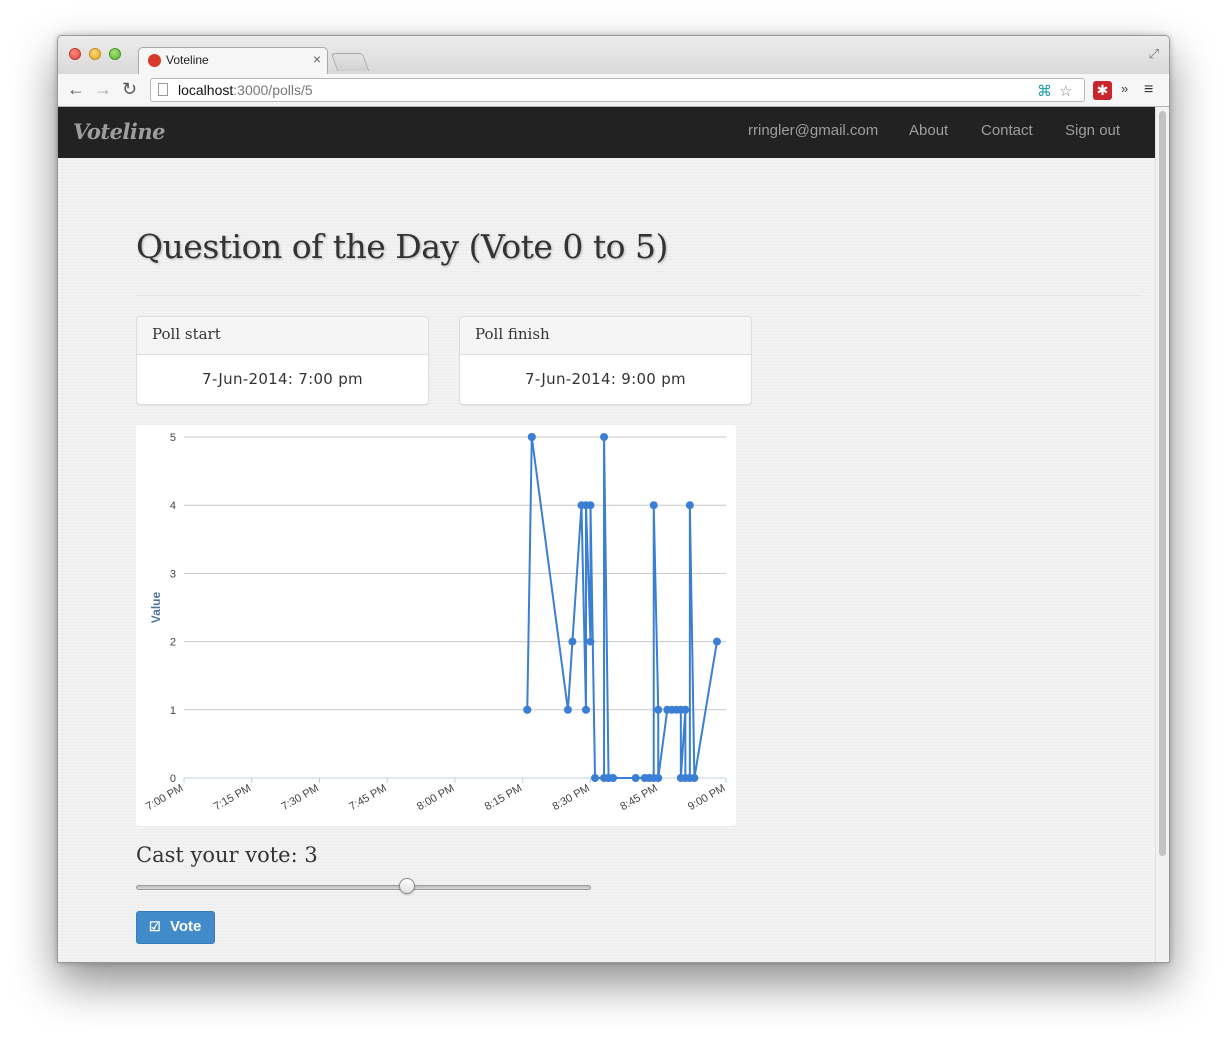  What do you see at coordinates (503, 797) in the screenshot?
I see `x-tick-label: 8:15 PM` at bounding box center [503, 797].